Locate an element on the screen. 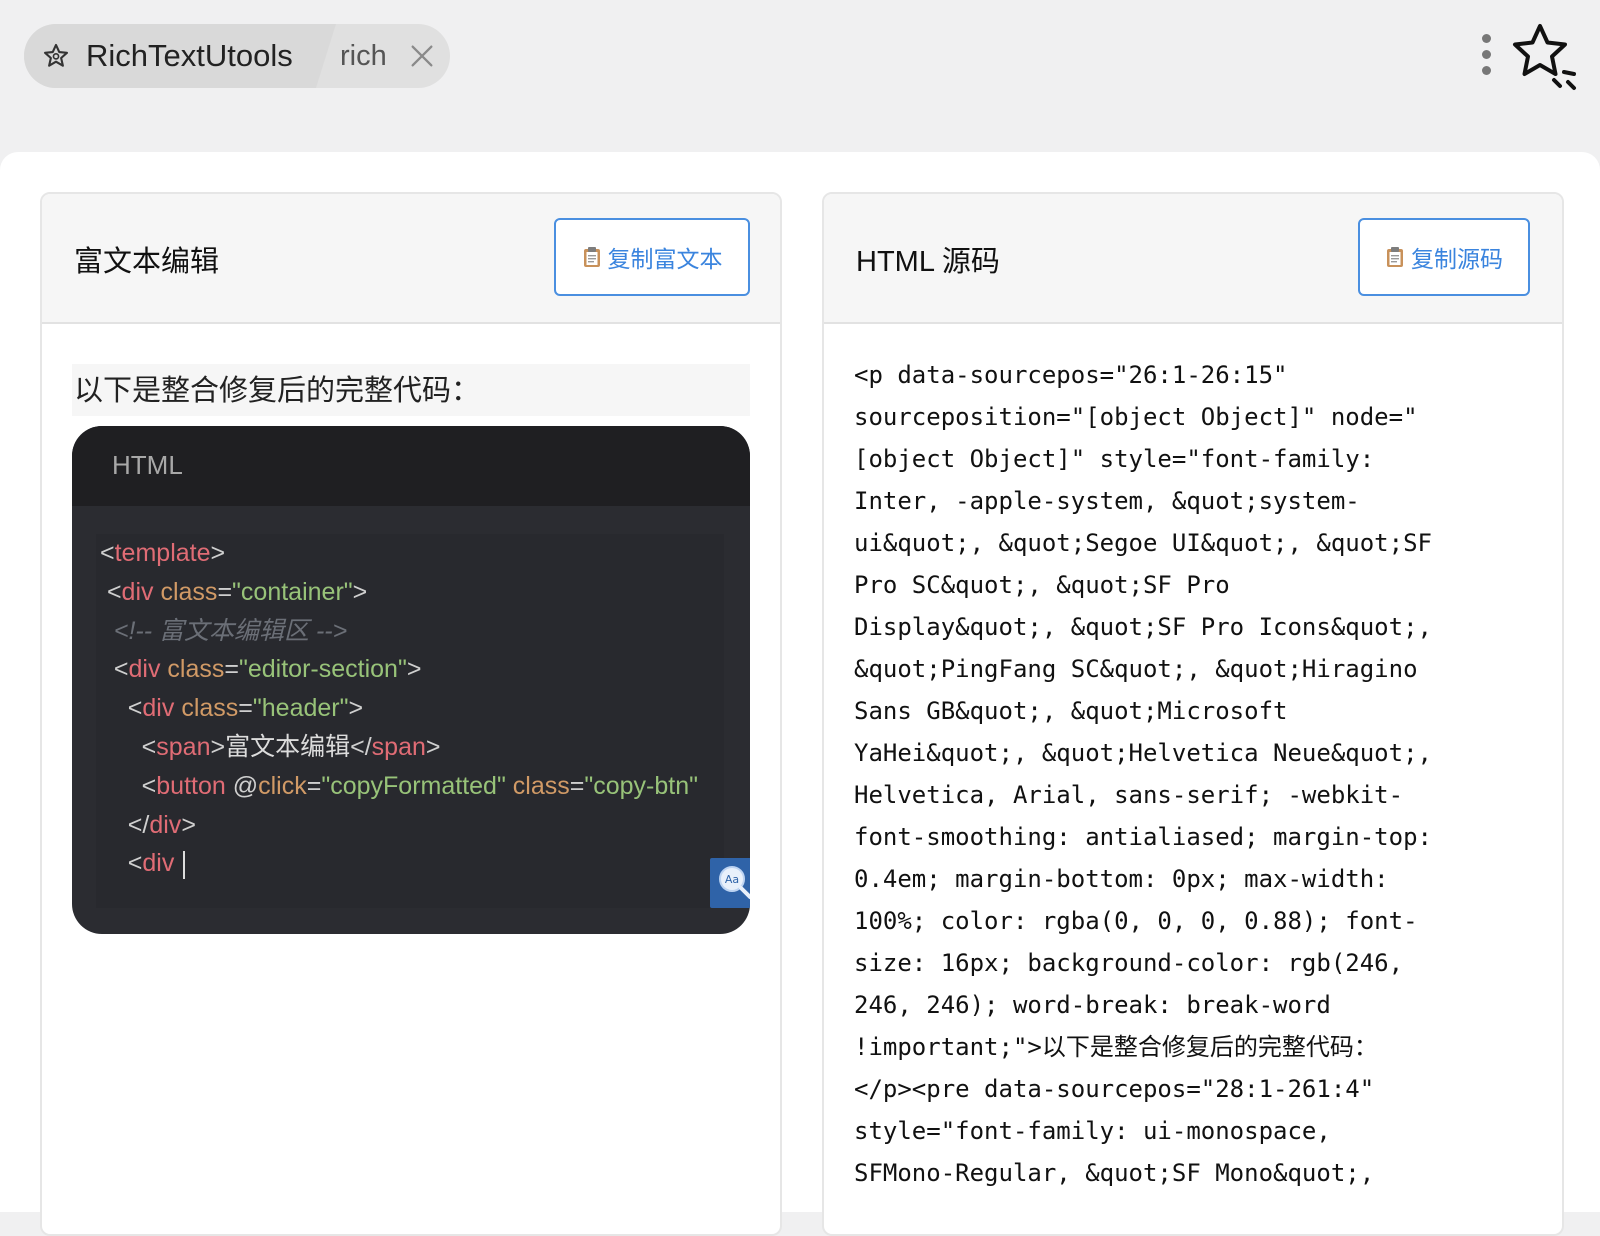 The width and height of the screenshot is (1600, 1236). star-outline-icon is located at coordinates (56, 56).